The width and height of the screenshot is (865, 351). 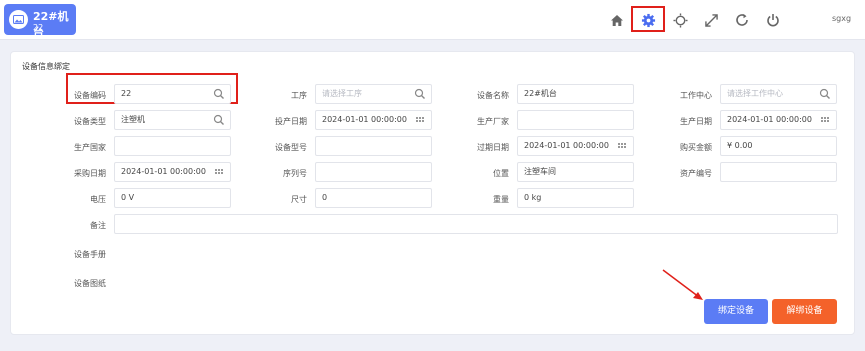 I want to click on annotation-arrow-icon, so click(x=682, y=284).